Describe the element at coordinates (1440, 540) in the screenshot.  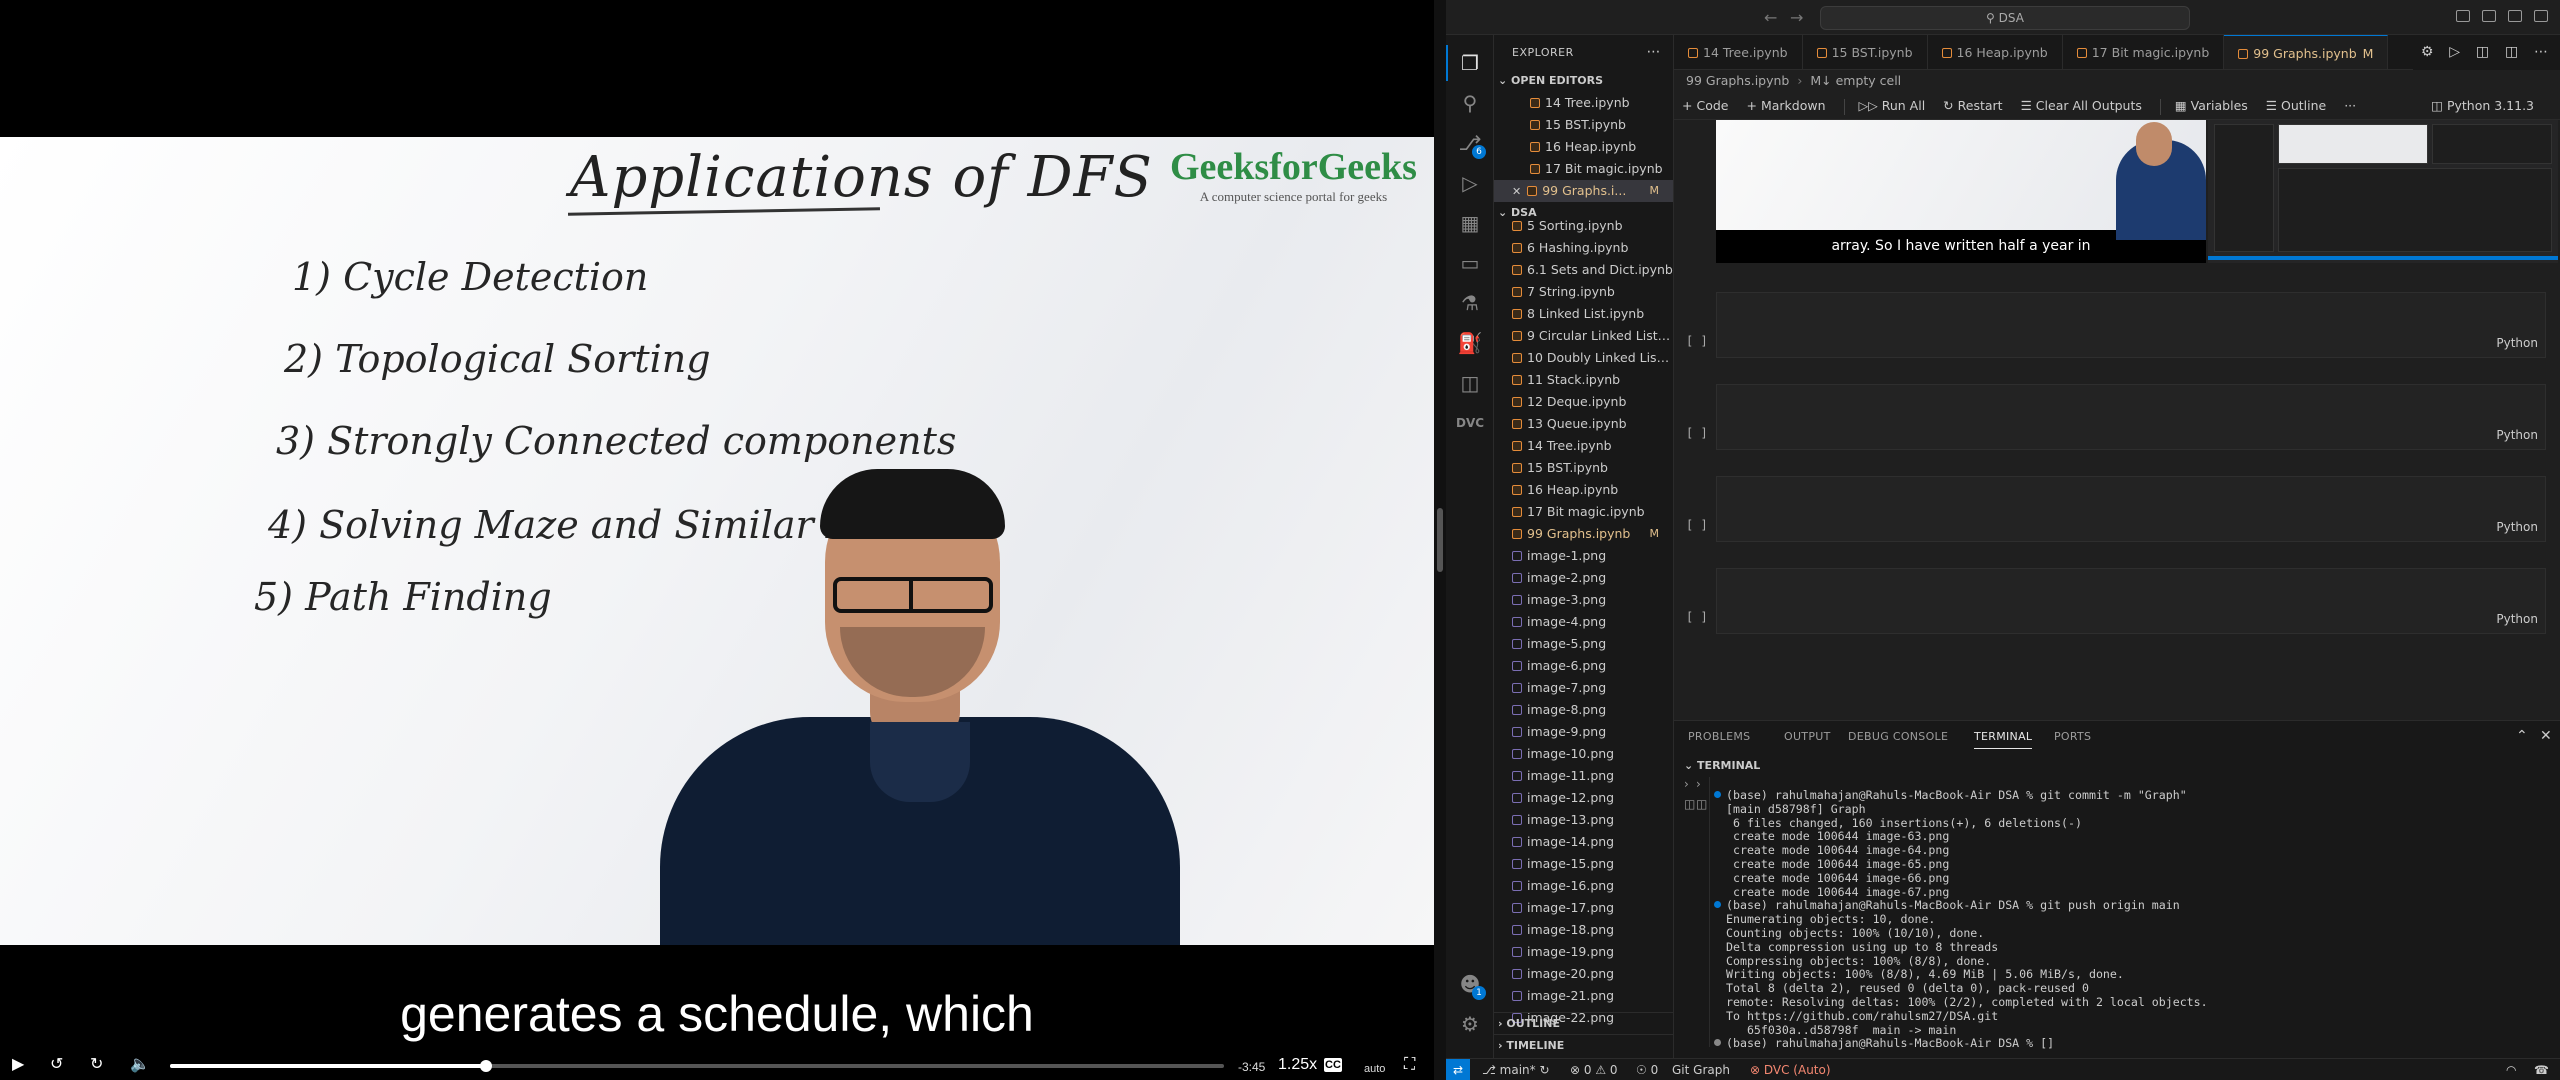
I see `split-resize-handle` at that location.